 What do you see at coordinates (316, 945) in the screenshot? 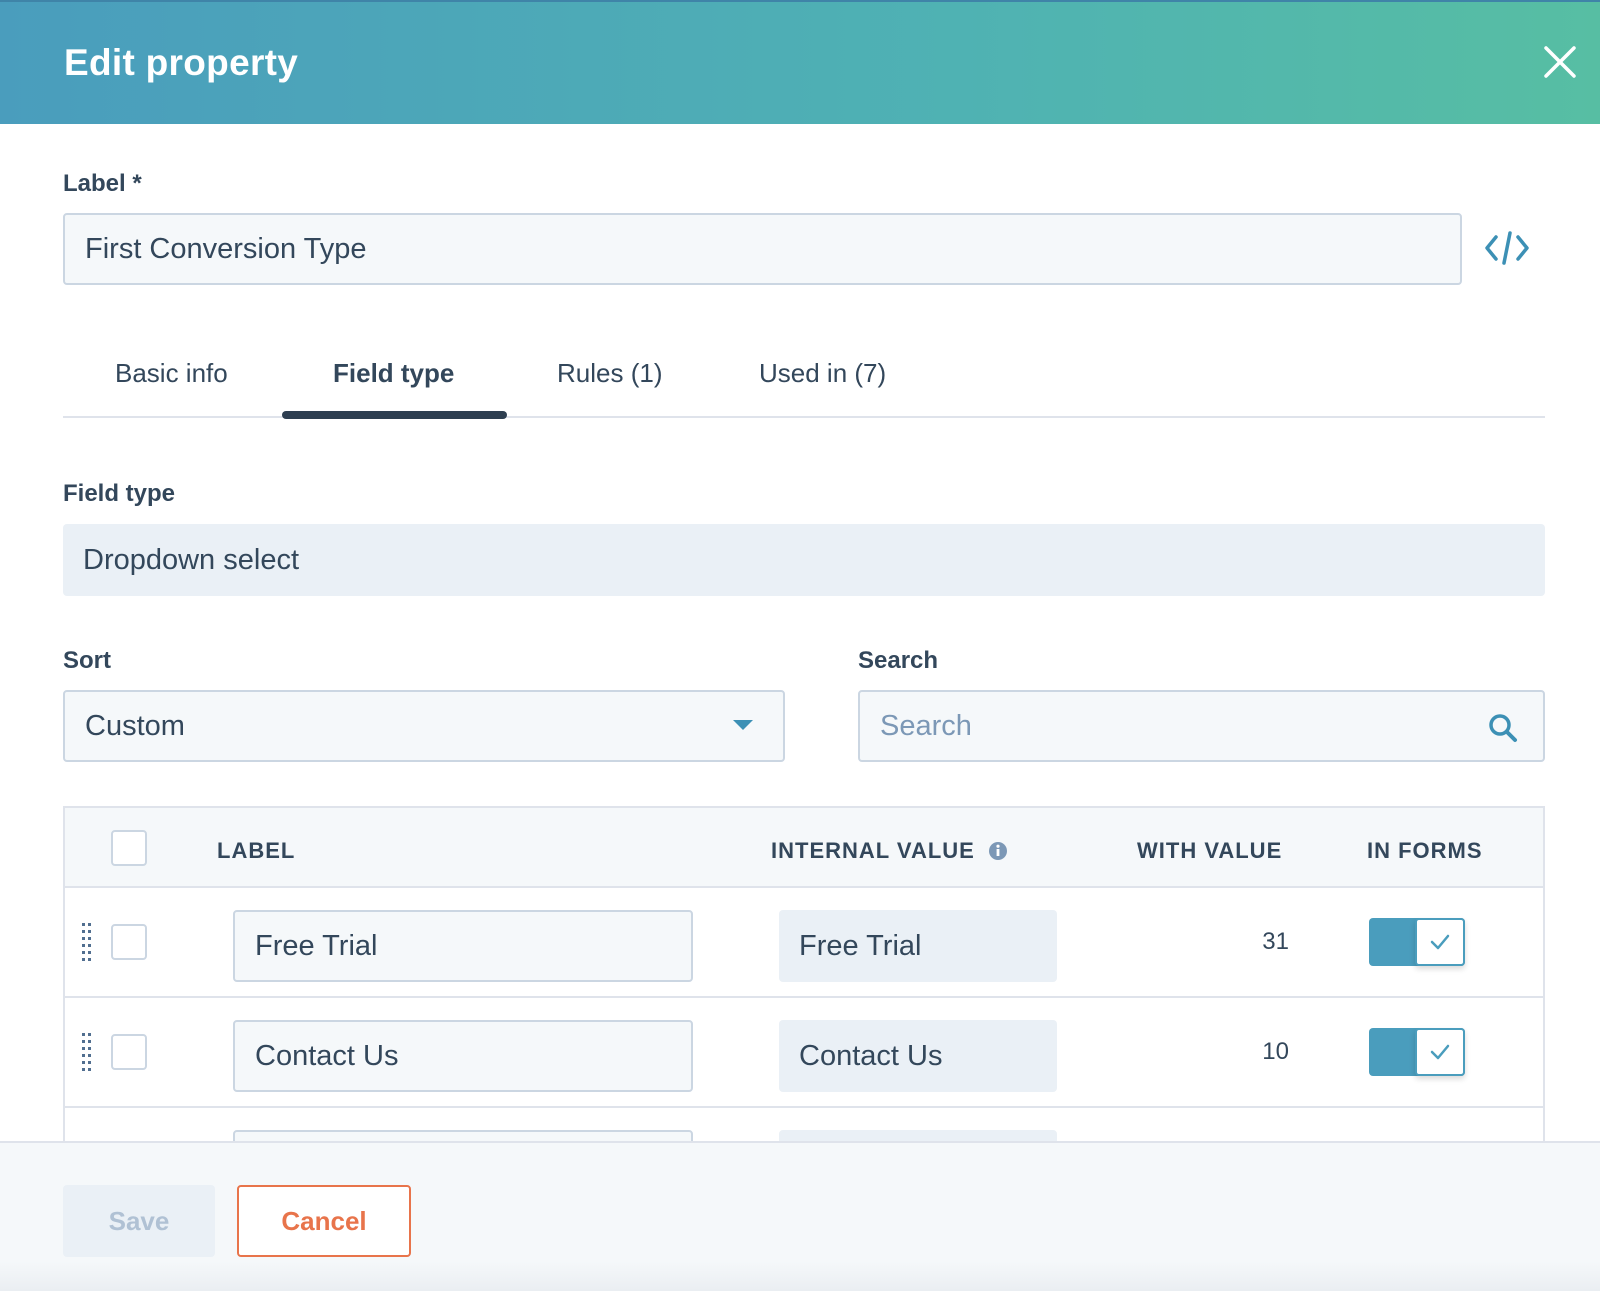
I see `option-label-value: Free Trial` at bounding box center [316, 945].